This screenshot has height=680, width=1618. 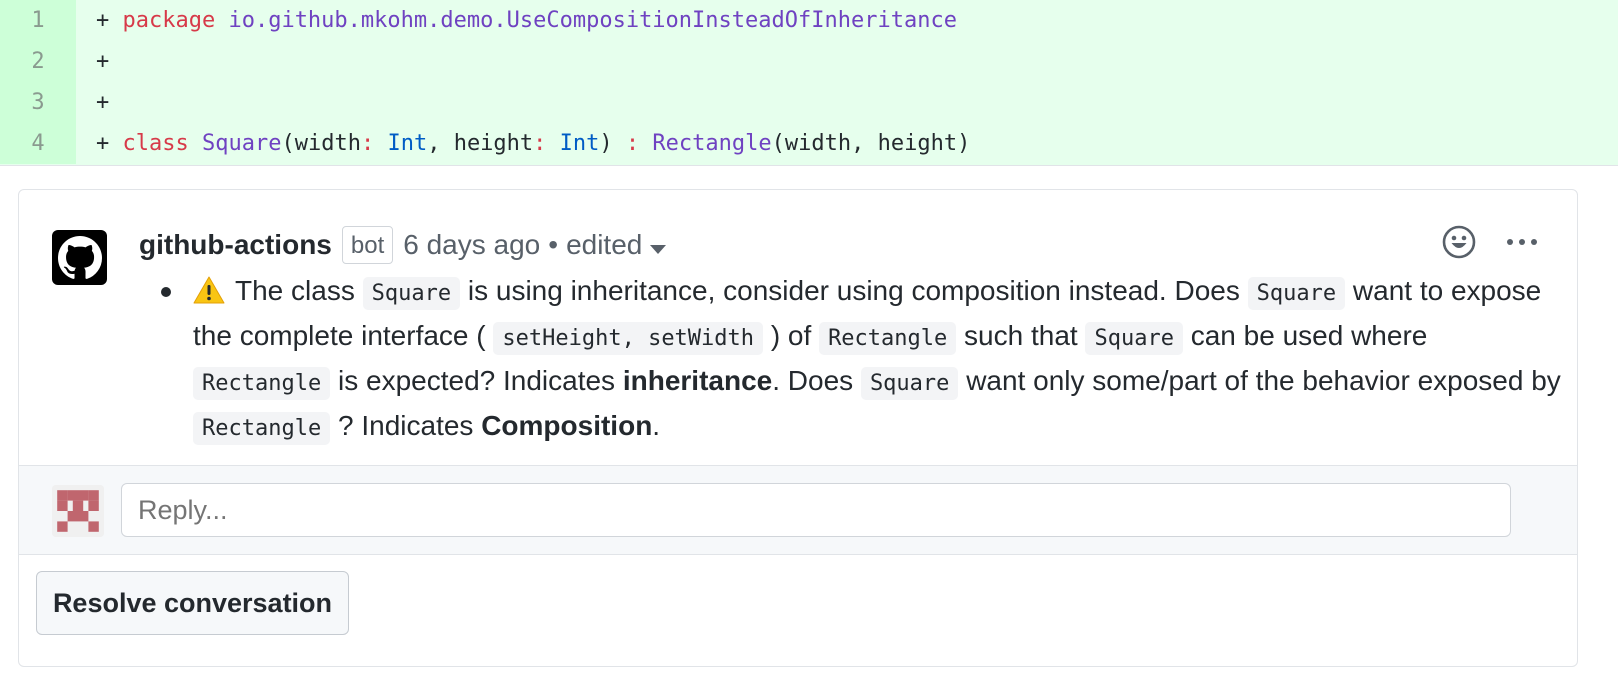 I want to click on code-line-3: +, so click(x=92, y=102).